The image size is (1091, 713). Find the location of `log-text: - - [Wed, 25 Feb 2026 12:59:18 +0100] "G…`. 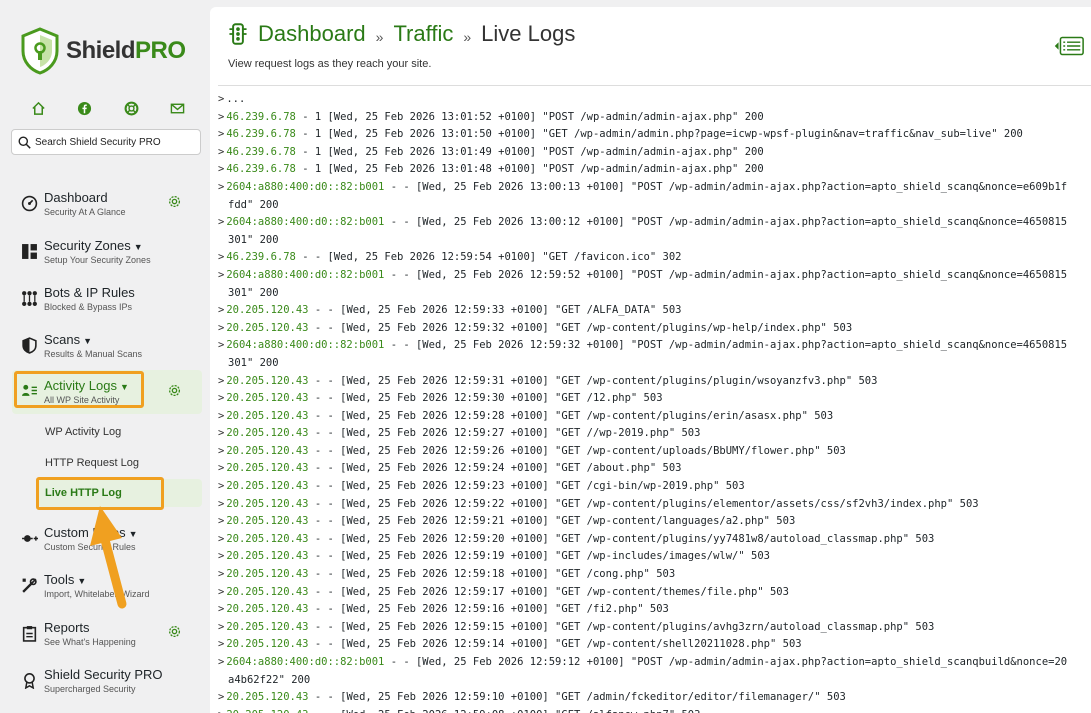

log-text: - - [Wed, 25 Feb 2026 12:59:18 +0100] "G… is located at coordinates (492, 574).